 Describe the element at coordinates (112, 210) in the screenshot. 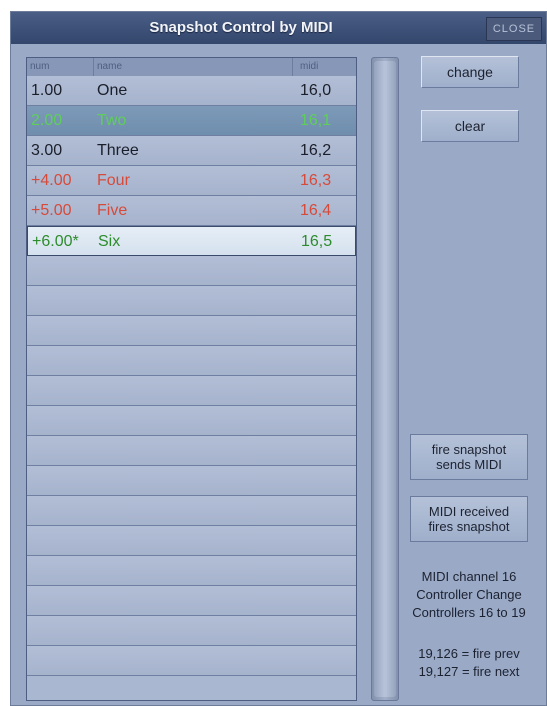

I see `cell-name: Five` at that location.